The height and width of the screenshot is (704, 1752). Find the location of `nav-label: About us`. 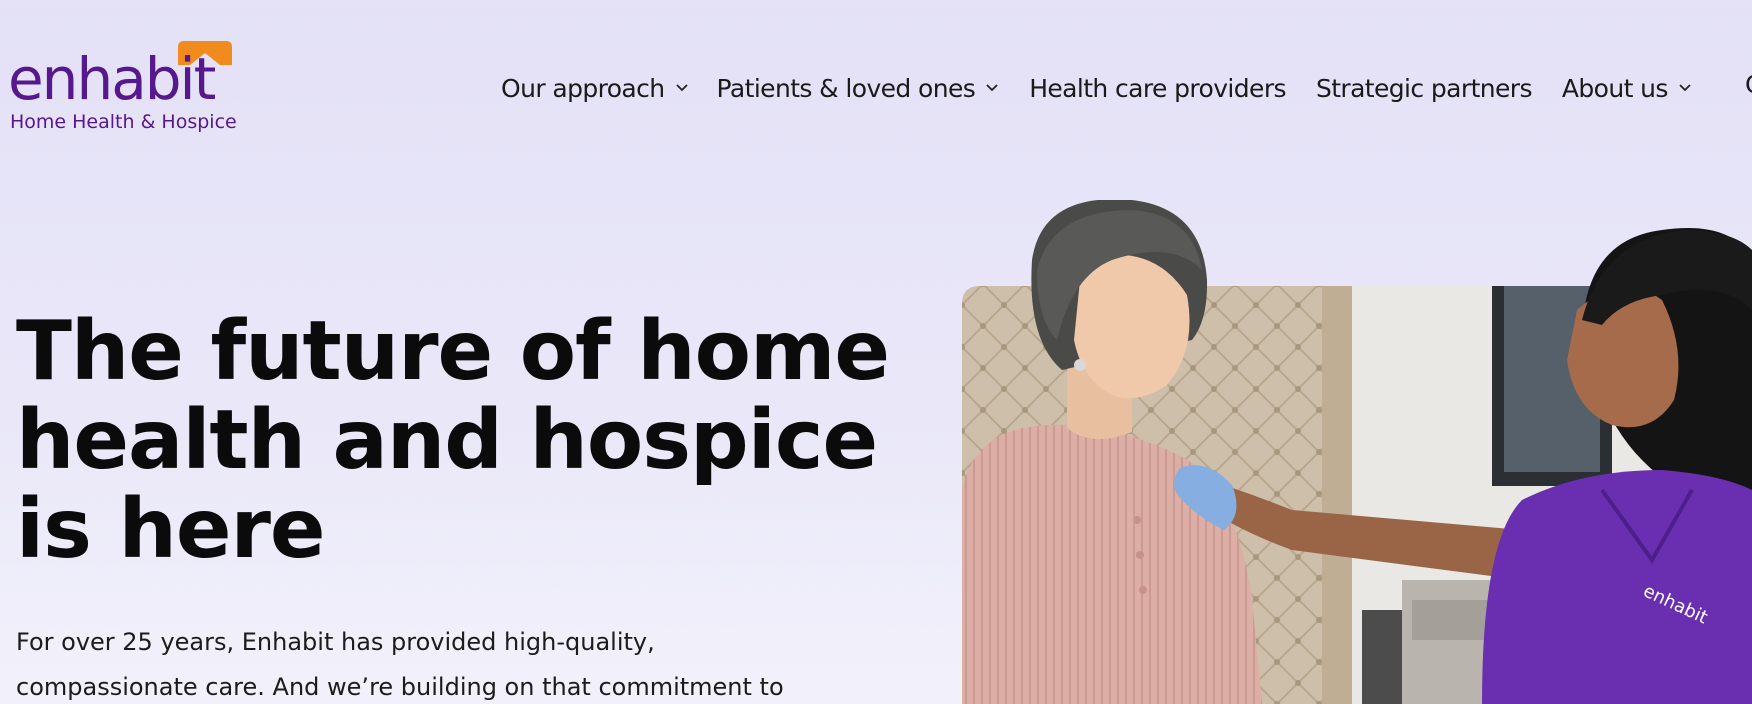

nav-label: About us is located at coordinates (1615, 88).